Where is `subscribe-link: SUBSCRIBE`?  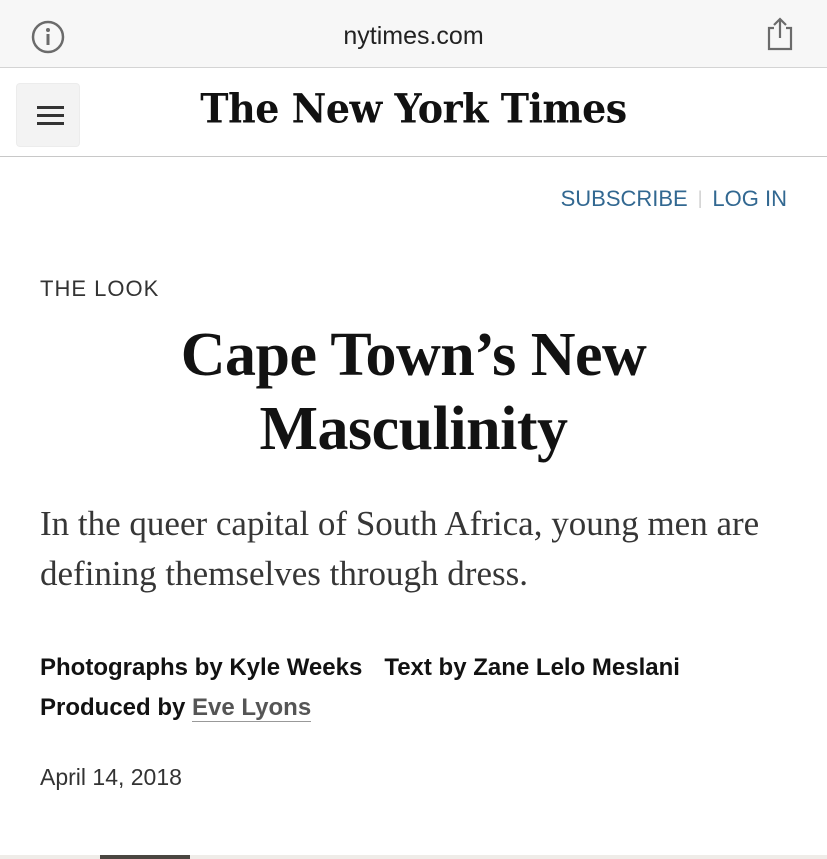 subscribe-link: SUBSCRIBE is located at coordinates (624, 198).